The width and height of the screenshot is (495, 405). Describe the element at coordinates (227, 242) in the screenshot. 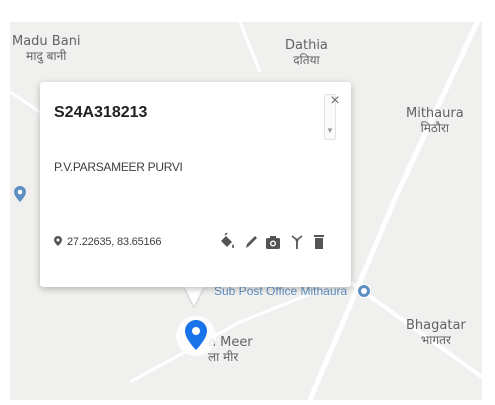

I see `paint-bucket-icon` at that location.